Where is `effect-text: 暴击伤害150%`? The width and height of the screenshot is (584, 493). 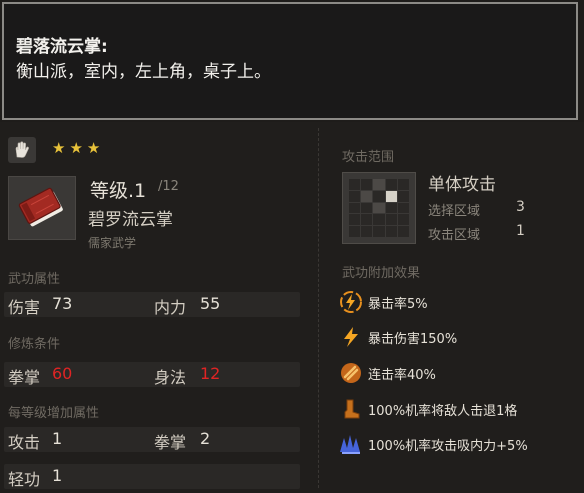 effect-text: 暴击伤害150% is located at coordinates (413, 339).